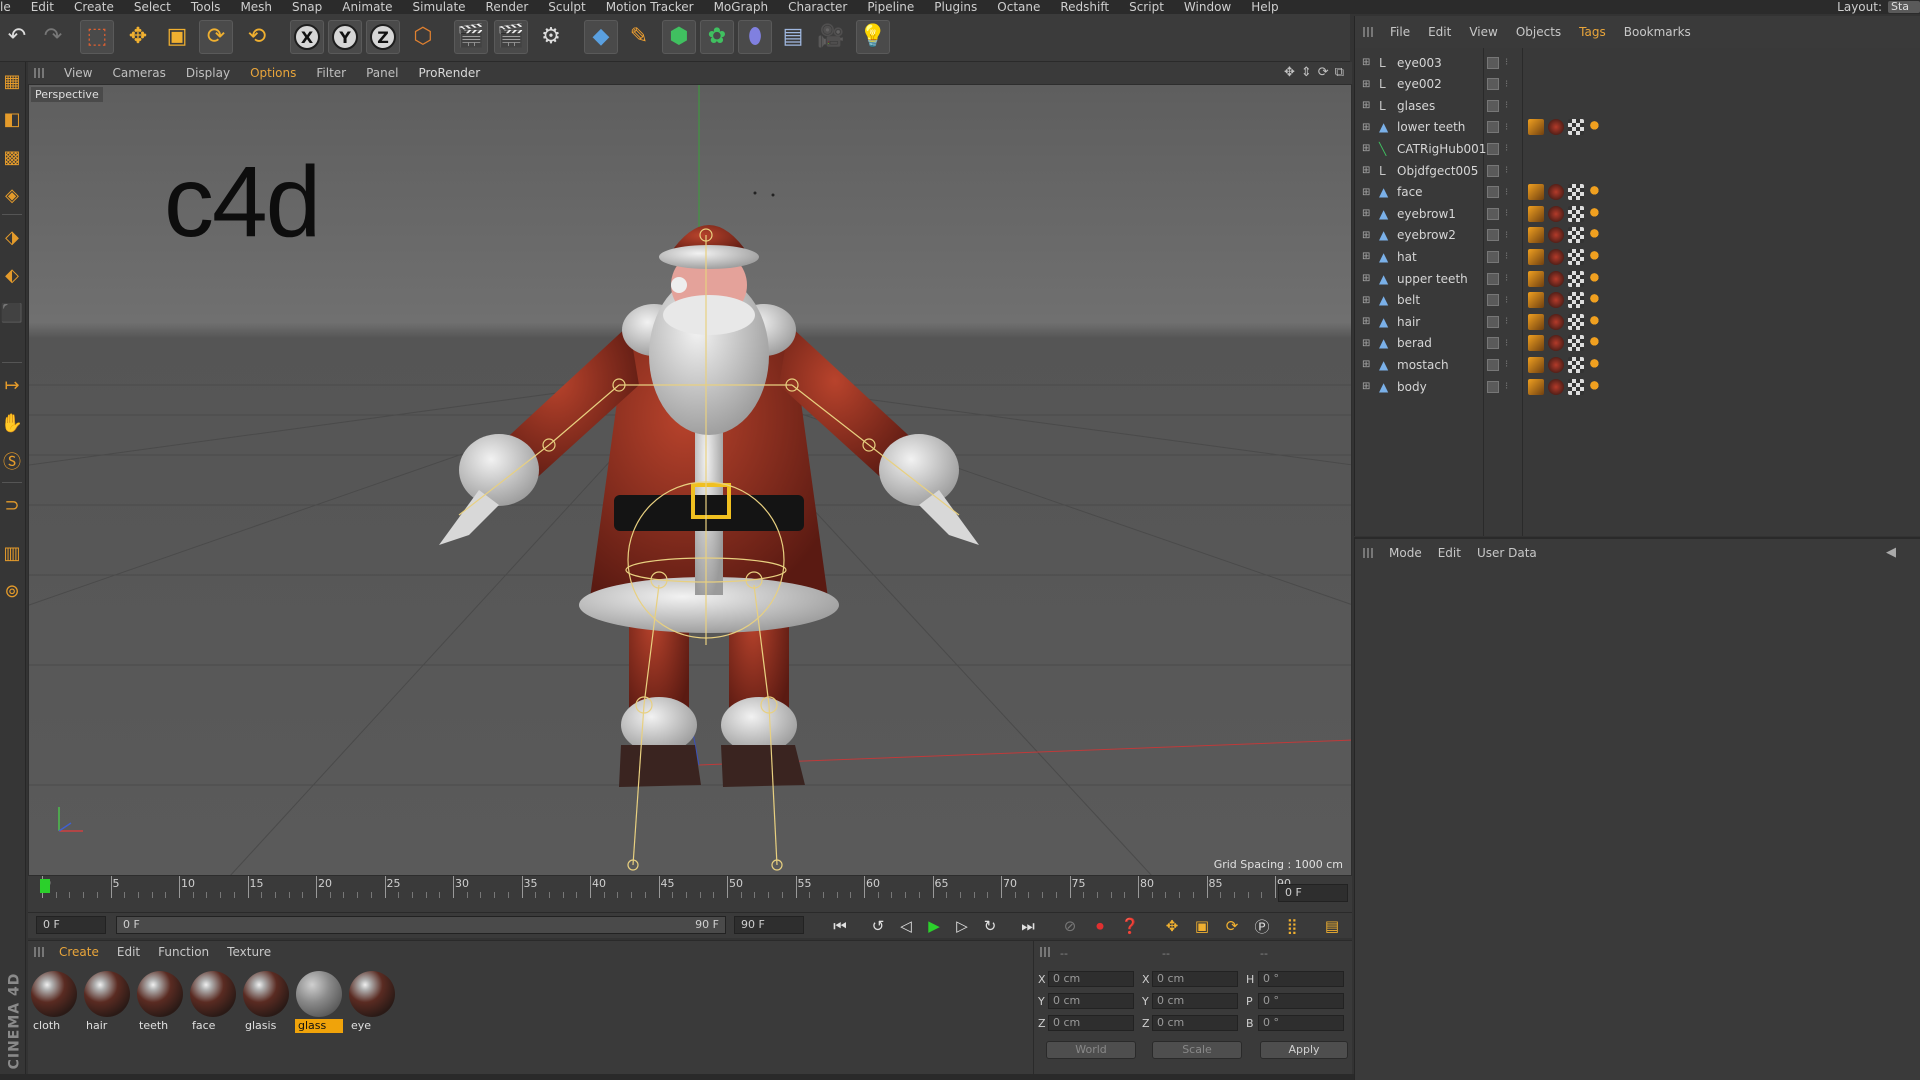  Describe the element at coordinates (249, 952) in the screenshot. I see `material-menu-texture: Texture` at that location.